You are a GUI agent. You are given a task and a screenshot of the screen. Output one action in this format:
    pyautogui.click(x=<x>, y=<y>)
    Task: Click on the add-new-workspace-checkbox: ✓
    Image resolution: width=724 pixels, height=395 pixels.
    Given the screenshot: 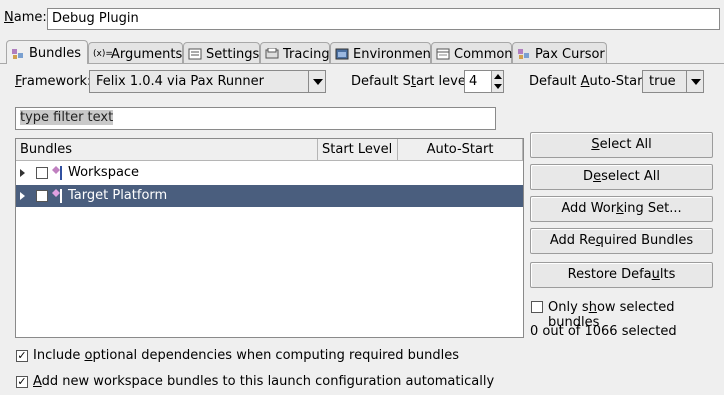 What is the action you would take?
    pyautogui.click(x=22, y=382)
    